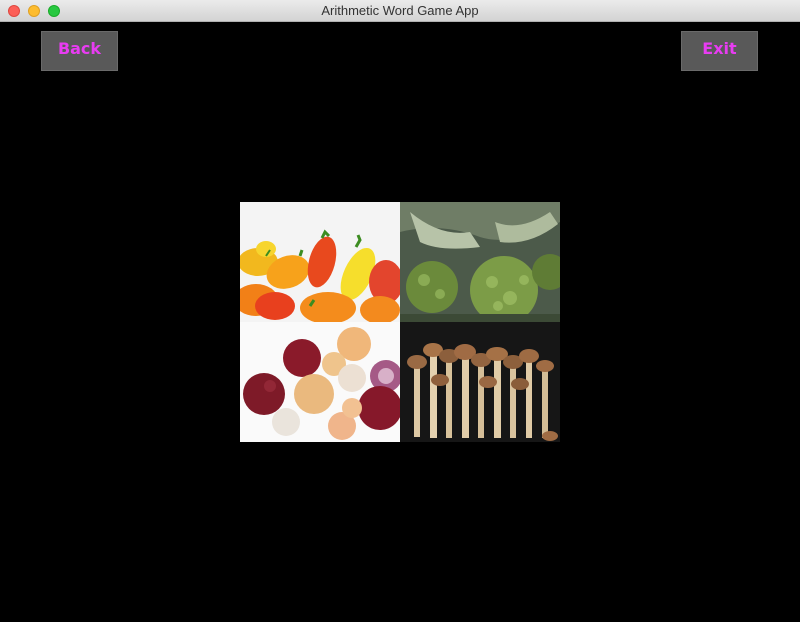  I want to click on broccoli-image, so click(480, 262).